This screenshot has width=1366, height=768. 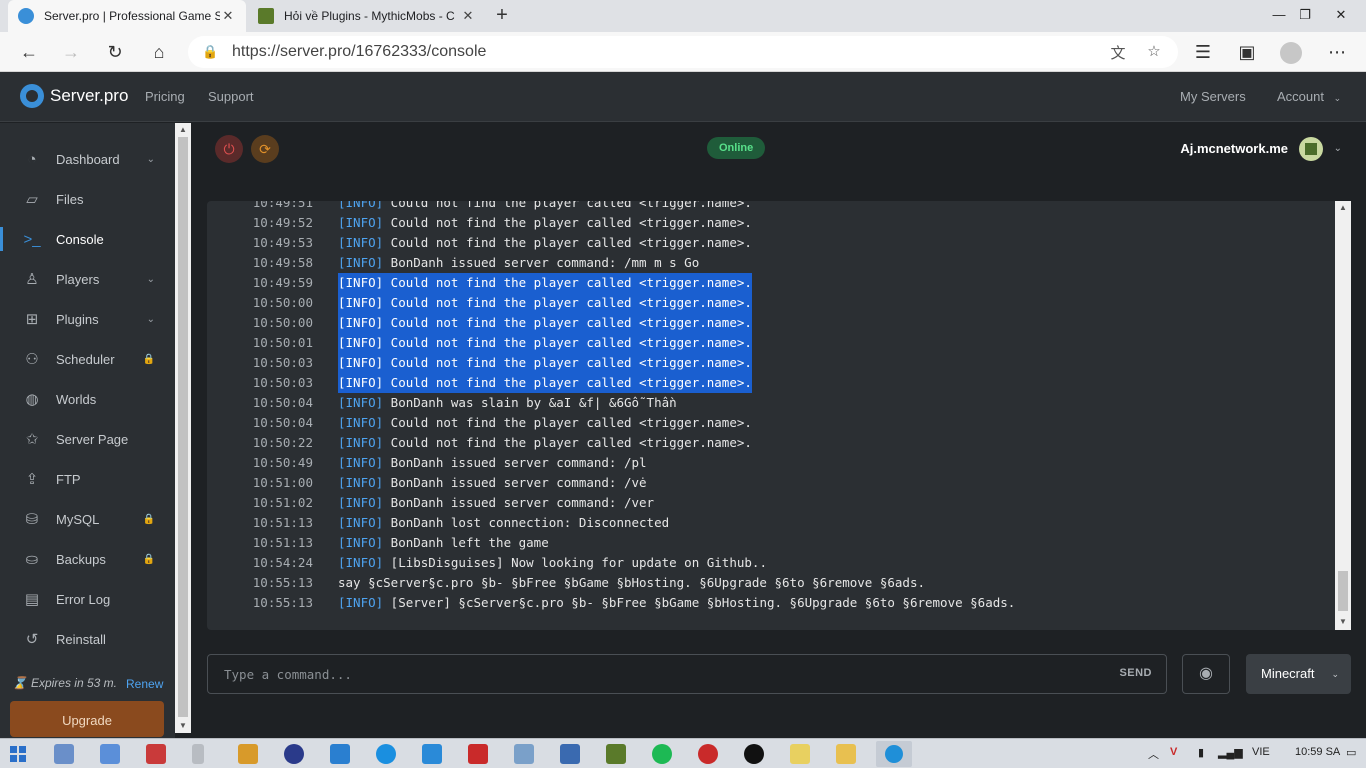 What do you see at coordinates (127, 16) in the screenshot?
I see `browser-tab-serverpro: Server.pro | Professional Game S ✕` at bounding box center [127, 16].